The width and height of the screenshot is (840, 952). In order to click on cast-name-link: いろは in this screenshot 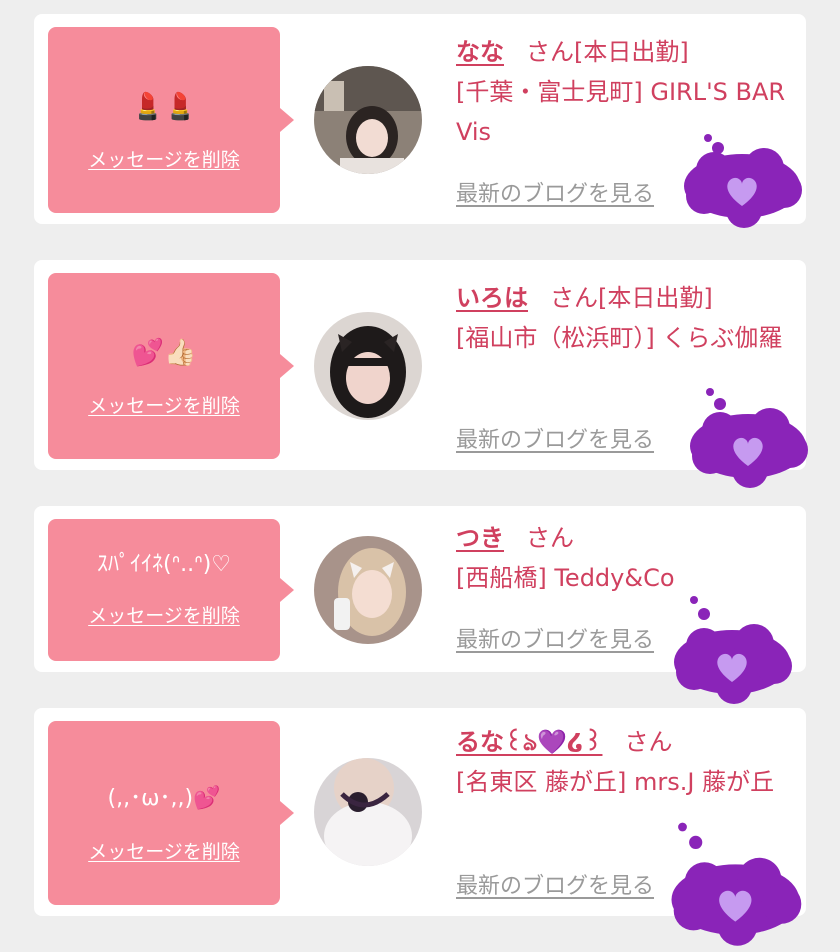, I will do `click(492, 298)`.